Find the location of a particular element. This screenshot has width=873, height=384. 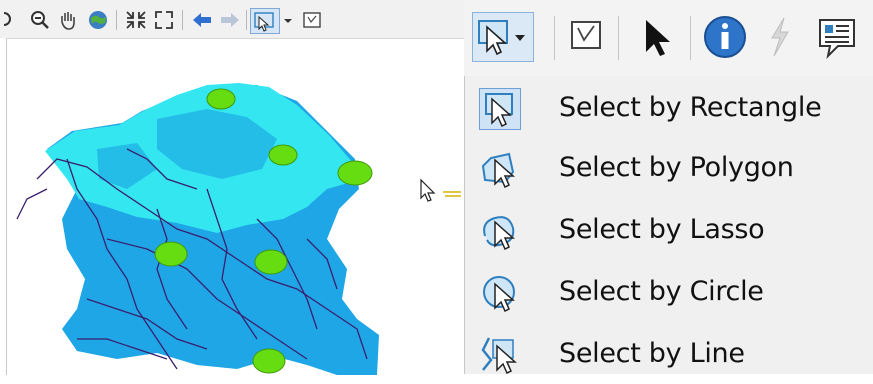

menu-item-select-by-lasso: Select by Lasso is located at coordinates (669, 230).